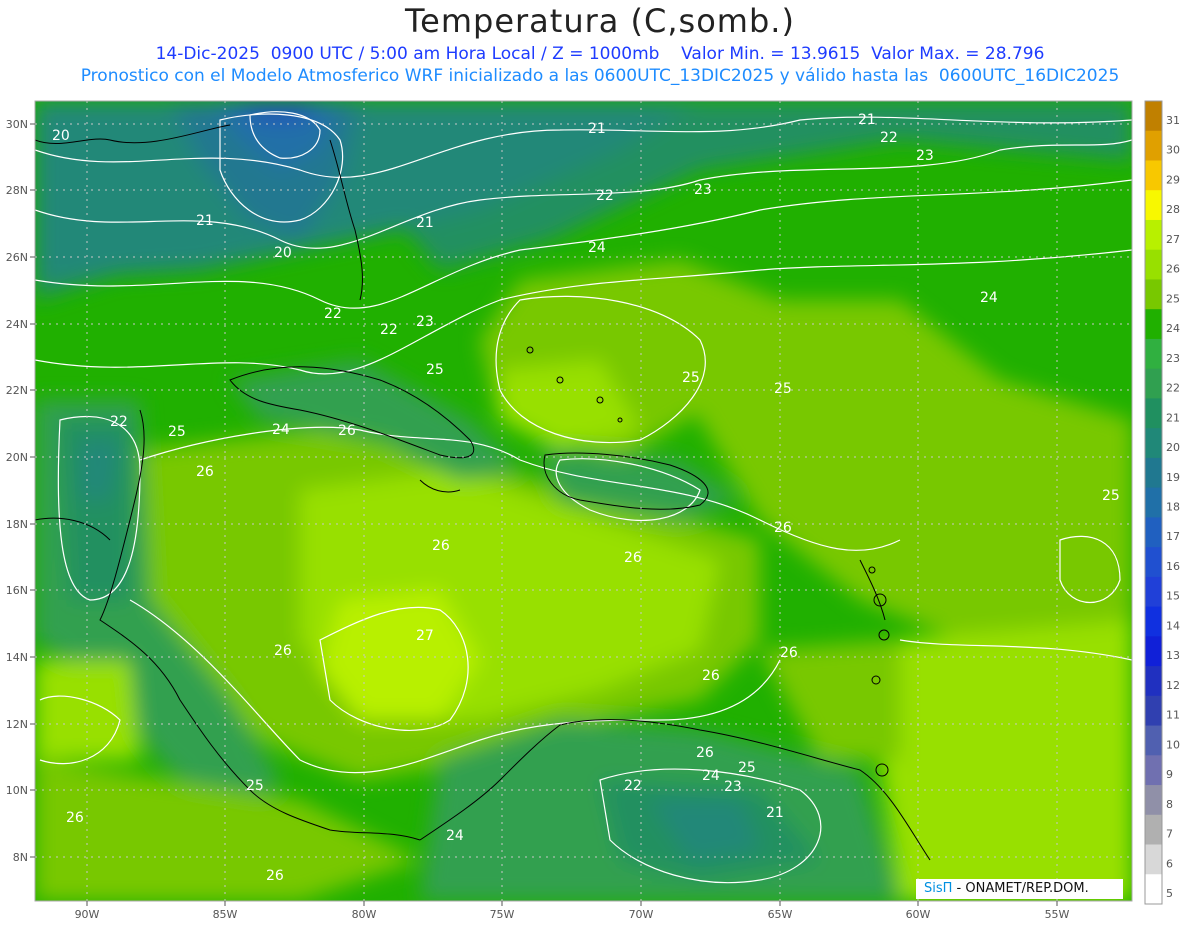 The image size is (1200, 927). What do you see at coordinates (1173, 715) in the screenshot?
I see `colorbar-label: 11` at bounding box center [1173, 715].